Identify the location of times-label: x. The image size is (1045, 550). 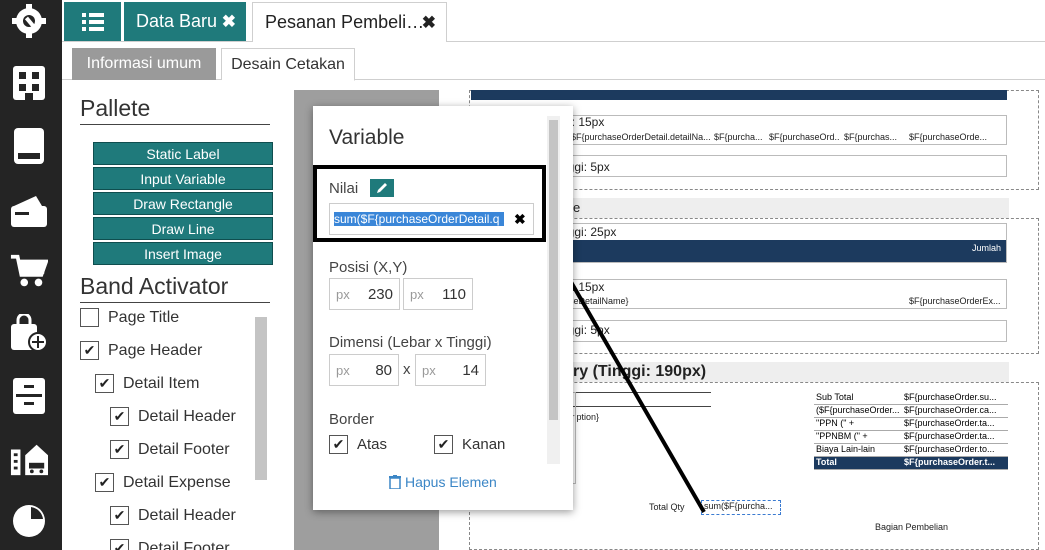
(407, 369).